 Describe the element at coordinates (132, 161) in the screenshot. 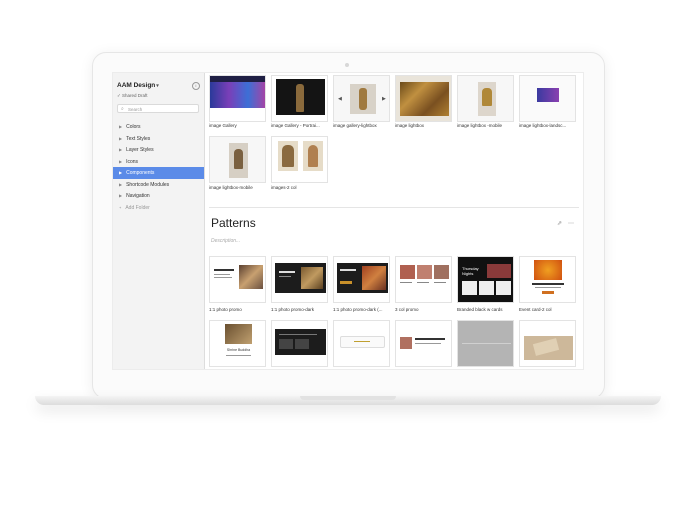

I see `sidebar-item-label: Icons` at that location.